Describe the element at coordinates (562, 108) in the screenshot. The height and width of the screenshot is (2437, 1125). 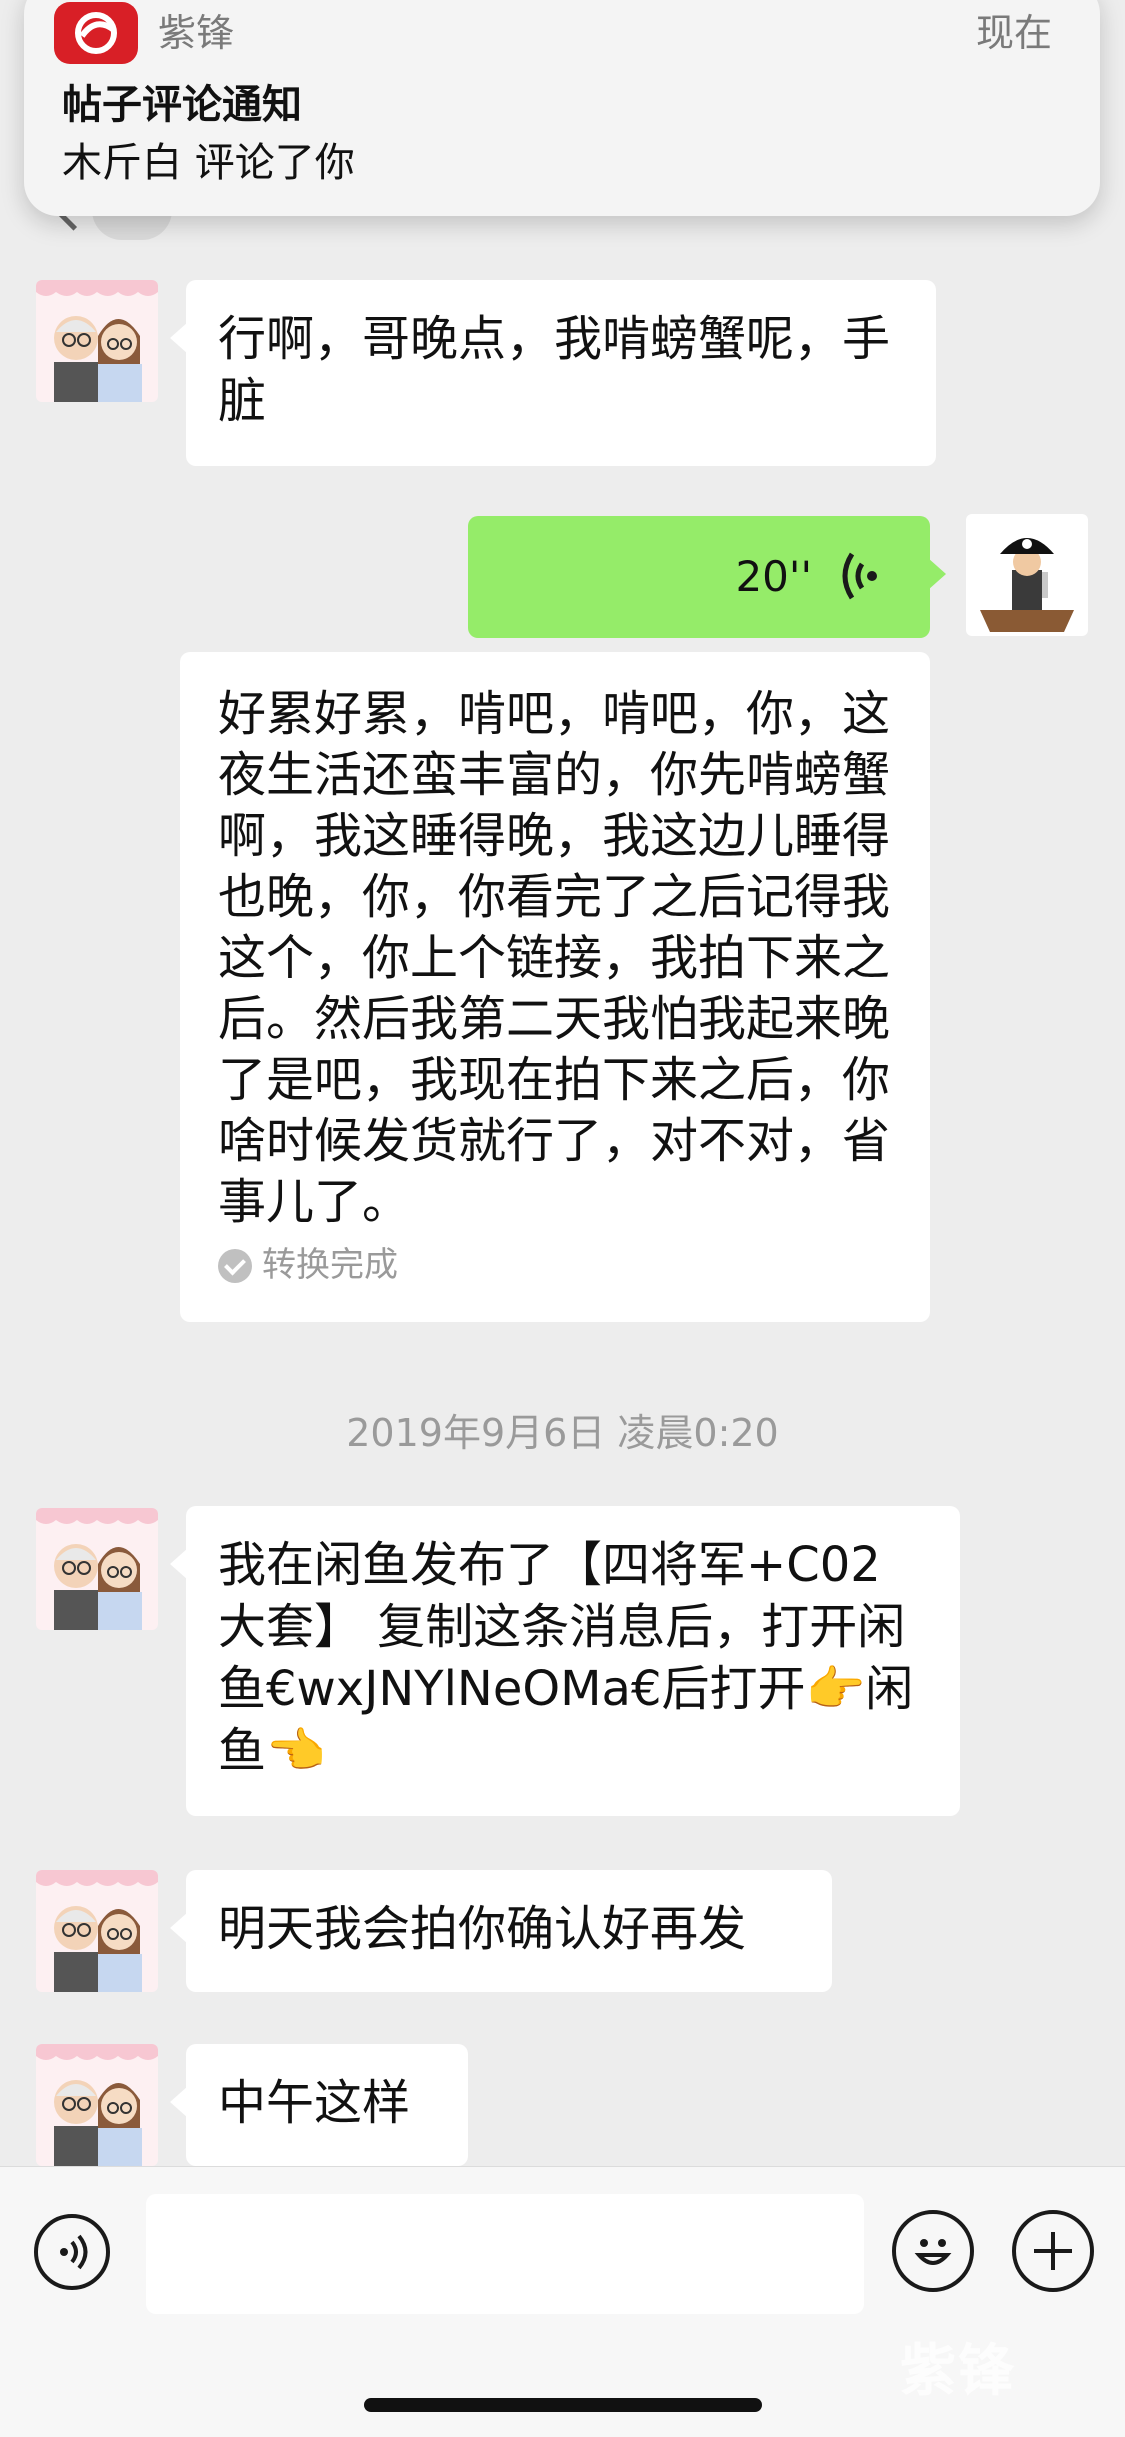
I see `notification-banner: 紫锋 现在 帖子评论通知 木斤白 评论了你` at that location.